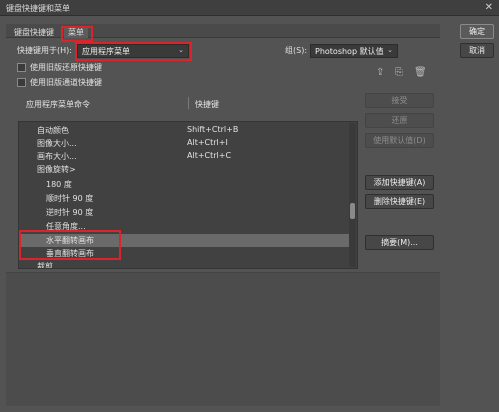  I want to click on shortcuts-for-label: 快捷键用于(H):, so click(44, 50).